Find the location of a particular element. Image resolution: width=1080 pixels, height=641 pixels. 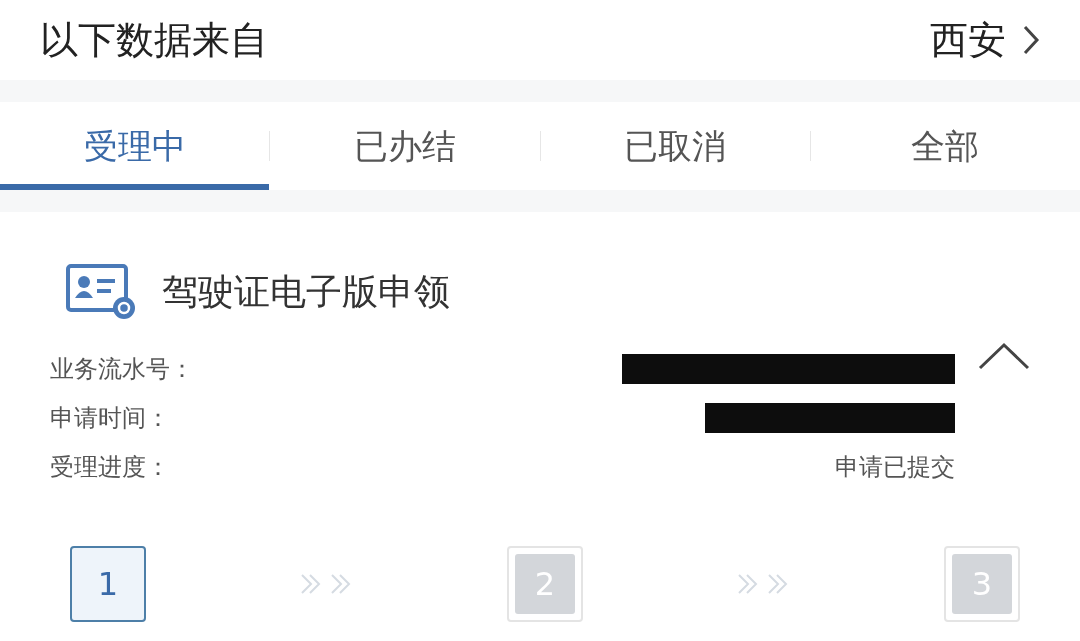

field-value: 申请已提交 is located at coordinates (895, 467).